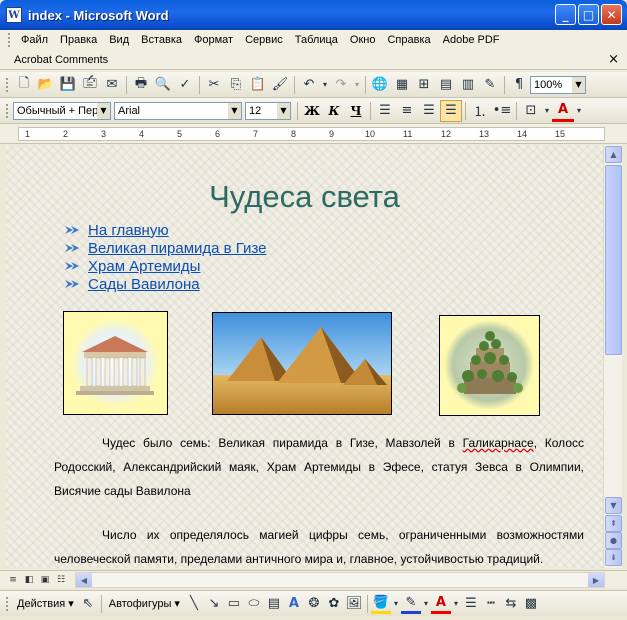 Image resolution: width=627 pixels, height=620 pixels. What do you see at coordinates (264, 40) in the screenshot?
I see `menu-tools: Сервис` at bounding box center [264, 40].